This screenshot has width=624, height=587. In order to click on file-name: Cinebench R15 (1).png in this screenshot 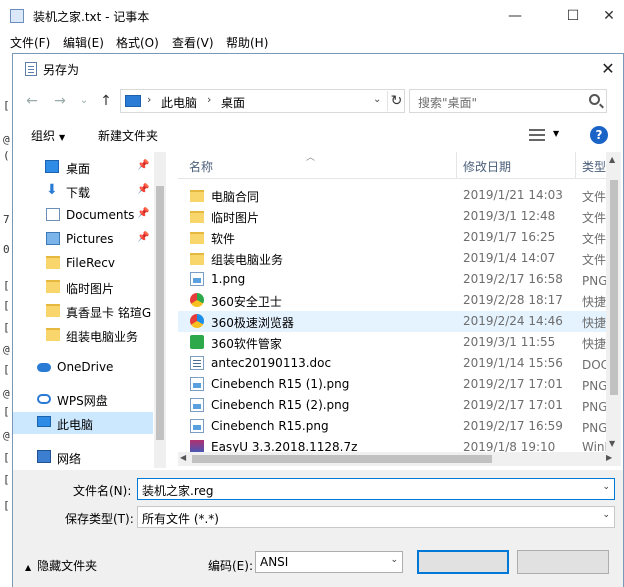, I will do `click(280, 384)`.